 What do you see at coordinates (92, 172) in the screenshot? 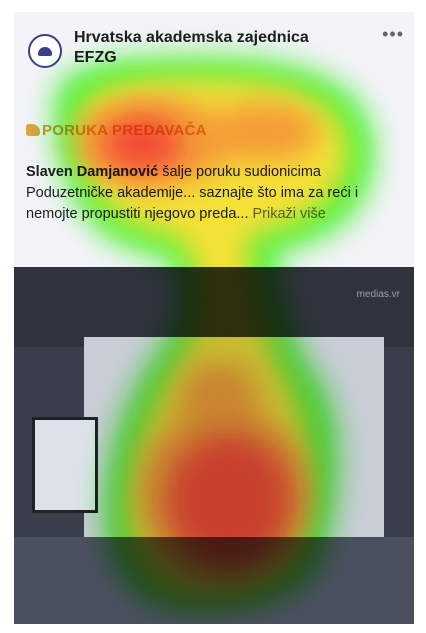
I see `mentioned-author: Slaven Damjanović` at bounding box center [92, 172].